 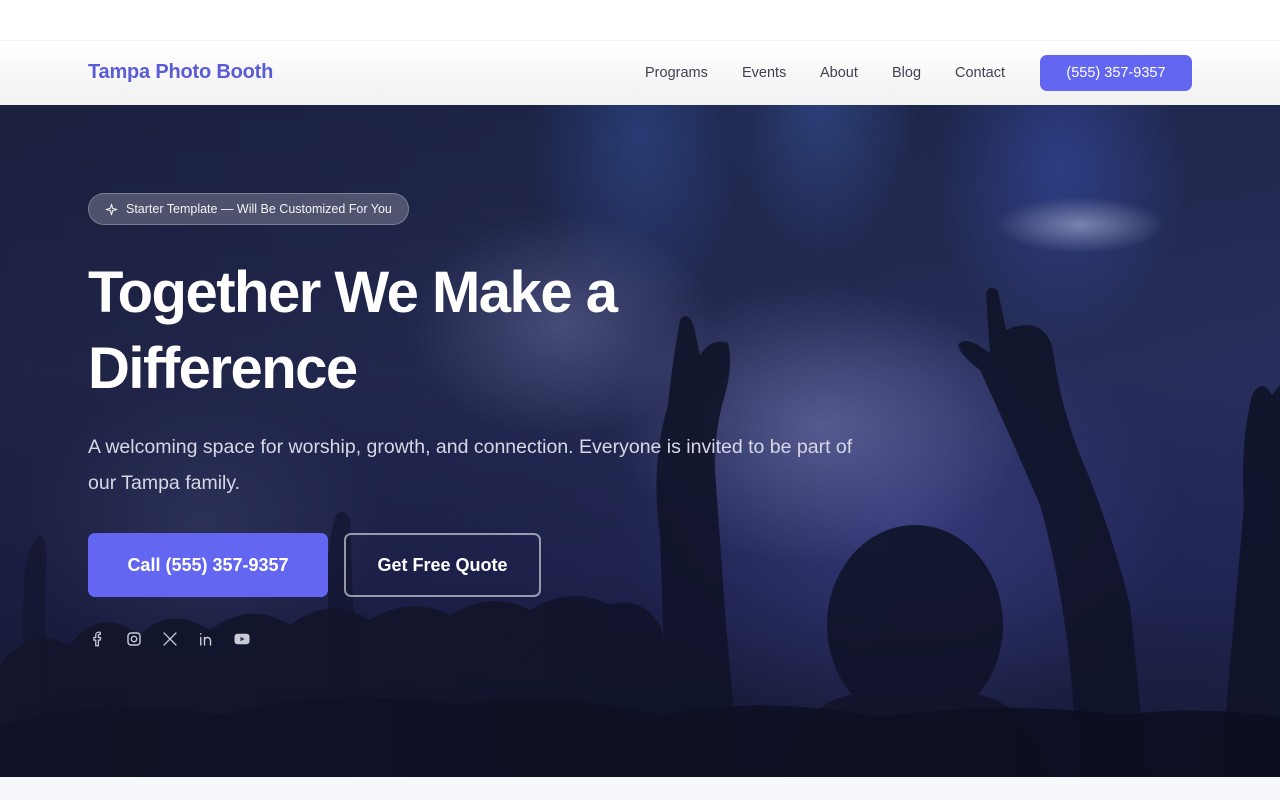 What do you see at coordinates (1116, 73) in the screenshot?
I see `nav-phone-button: (555) 357-9357` at bounding box center [1116, 73].